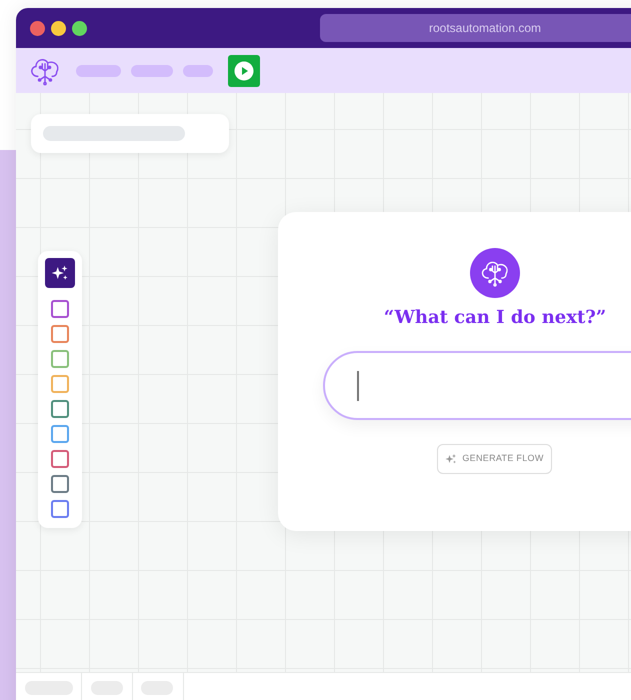 Image resolution: width=631 pixels, height=700 pixels. I want to click on generate-flow-button: GENERATE FLOW, so click(494, 459).